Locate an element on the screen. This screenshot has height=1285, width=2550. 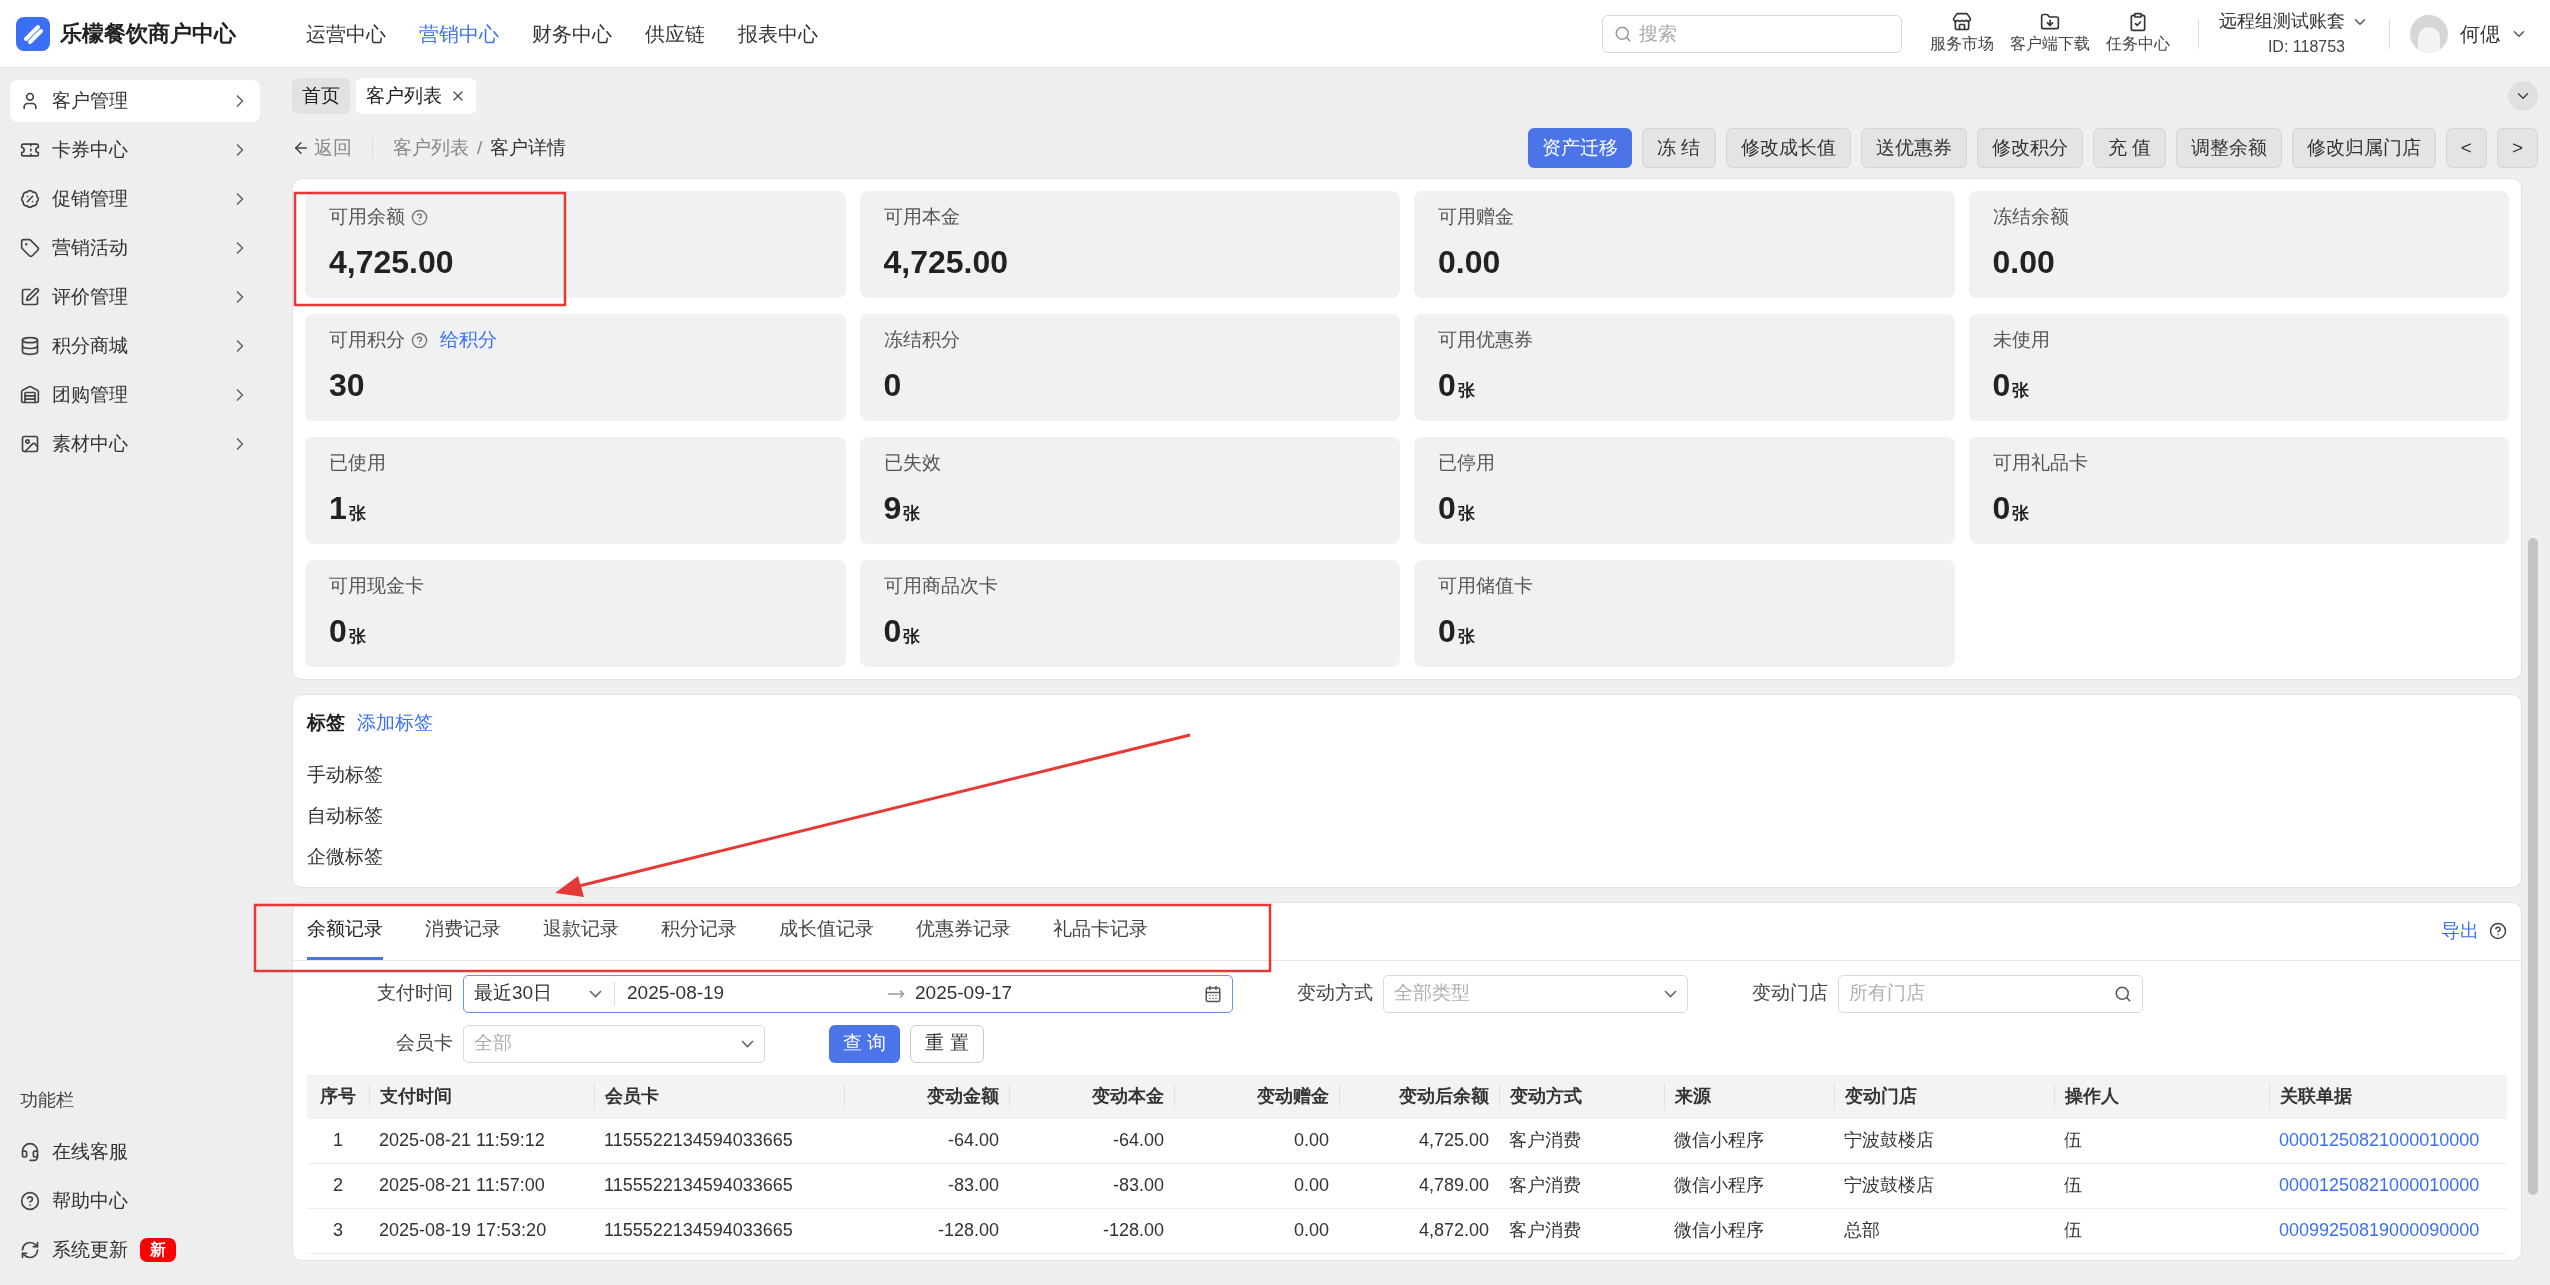
stat-card: 冻结余额 0.00 is located at coordinates (2238, 244).